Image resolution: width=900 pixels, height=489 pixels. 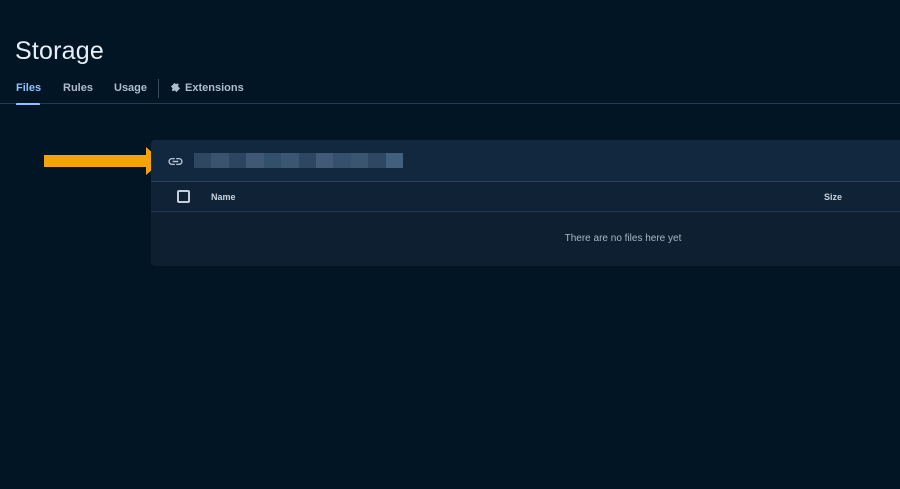 I want to click on empty-state-message: There are no files here yet, so click(x=623, y=238).